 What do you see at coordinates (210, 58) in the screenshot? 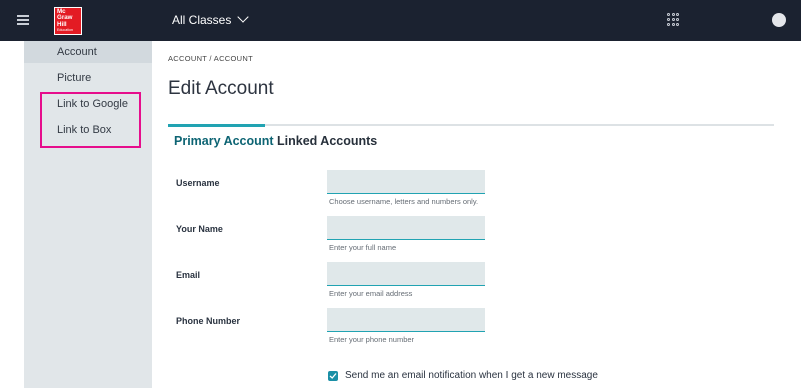
I see `breadcrumb: ACCOUNT / ACCOUNT` at bounding box center [210, 58].